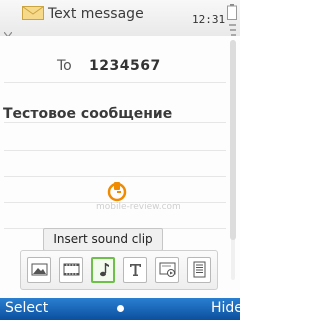  What do you see at coordinates (103, 239) in the screenshot?
I see `tooltip: Insert sound clip` at bounding box center [103, 239].